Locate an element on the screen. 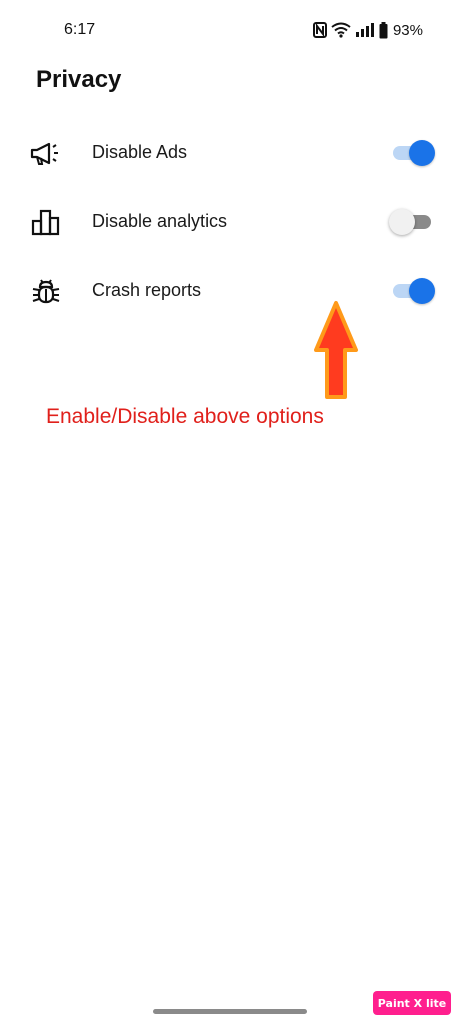 The image size is (461, 1024). setting-row-disable-analytics: Disable analytics is located at coordinates (230, 221).